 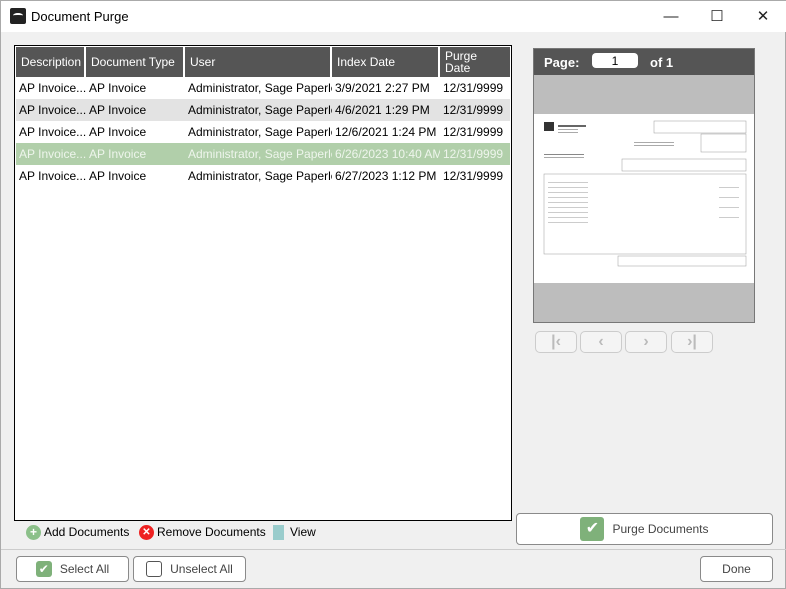 What do you see at coordinates (278, 532) in the screenshot?
I see `view-document-icon` at bounding box center [278, 532].